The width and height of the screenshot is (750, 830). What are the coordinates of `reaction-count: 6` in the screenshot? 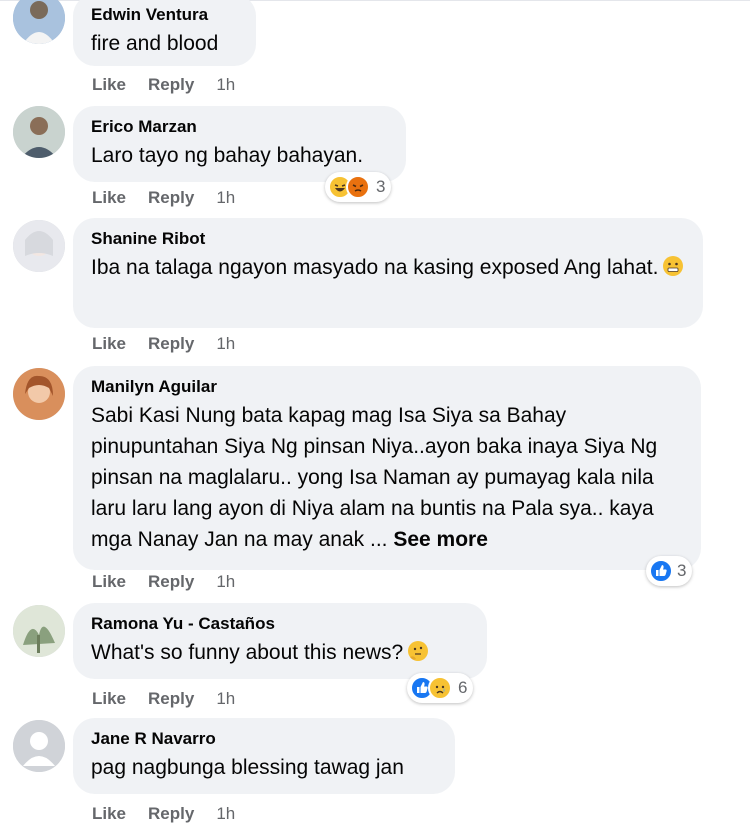 It's located at (463, 687).